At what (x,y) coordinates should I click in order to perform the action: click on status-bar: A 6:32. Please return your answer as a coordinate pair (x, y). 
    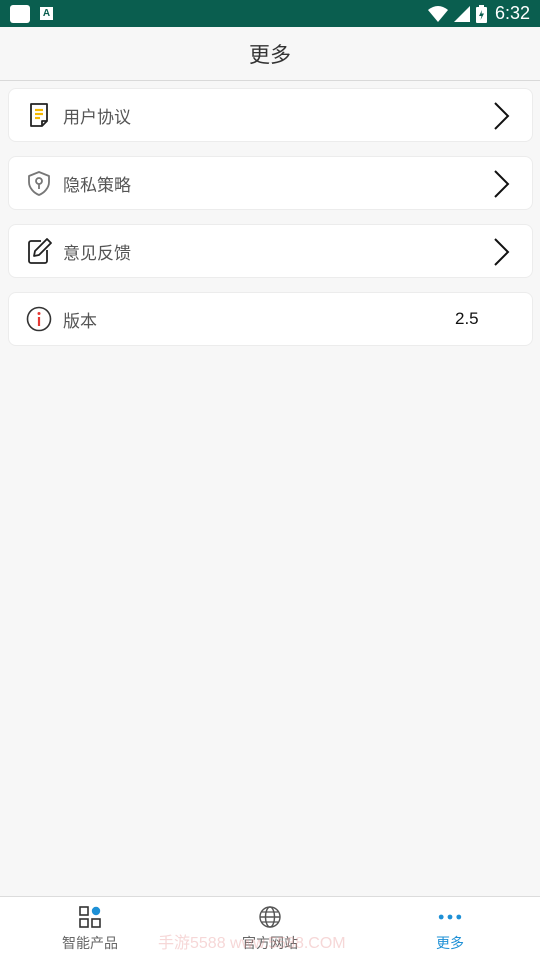
    Looking at the image, I should click on (270, 13).